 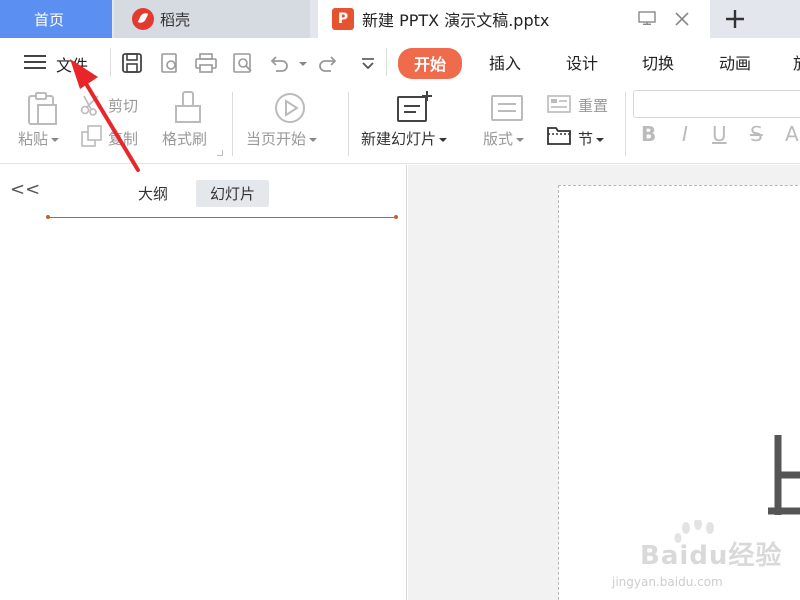 What do you see at coordinates (212, 19) in the screenshot?
I see `tab-daoke: 稻壳` at bounding box center [212, 19].